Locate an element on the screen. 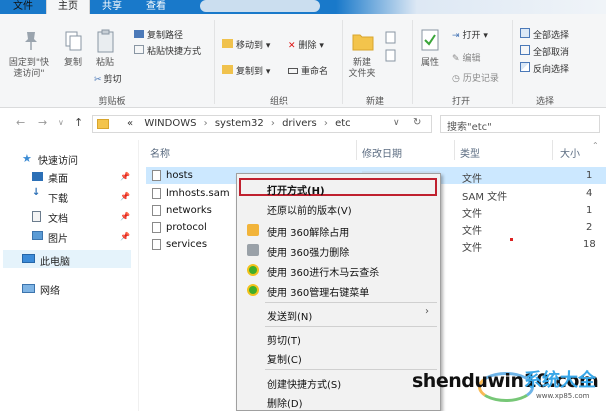 This screenshot has height=411, width=606. open-button: ⇥ 打开 ▾ is located at coordinates (470, 34).